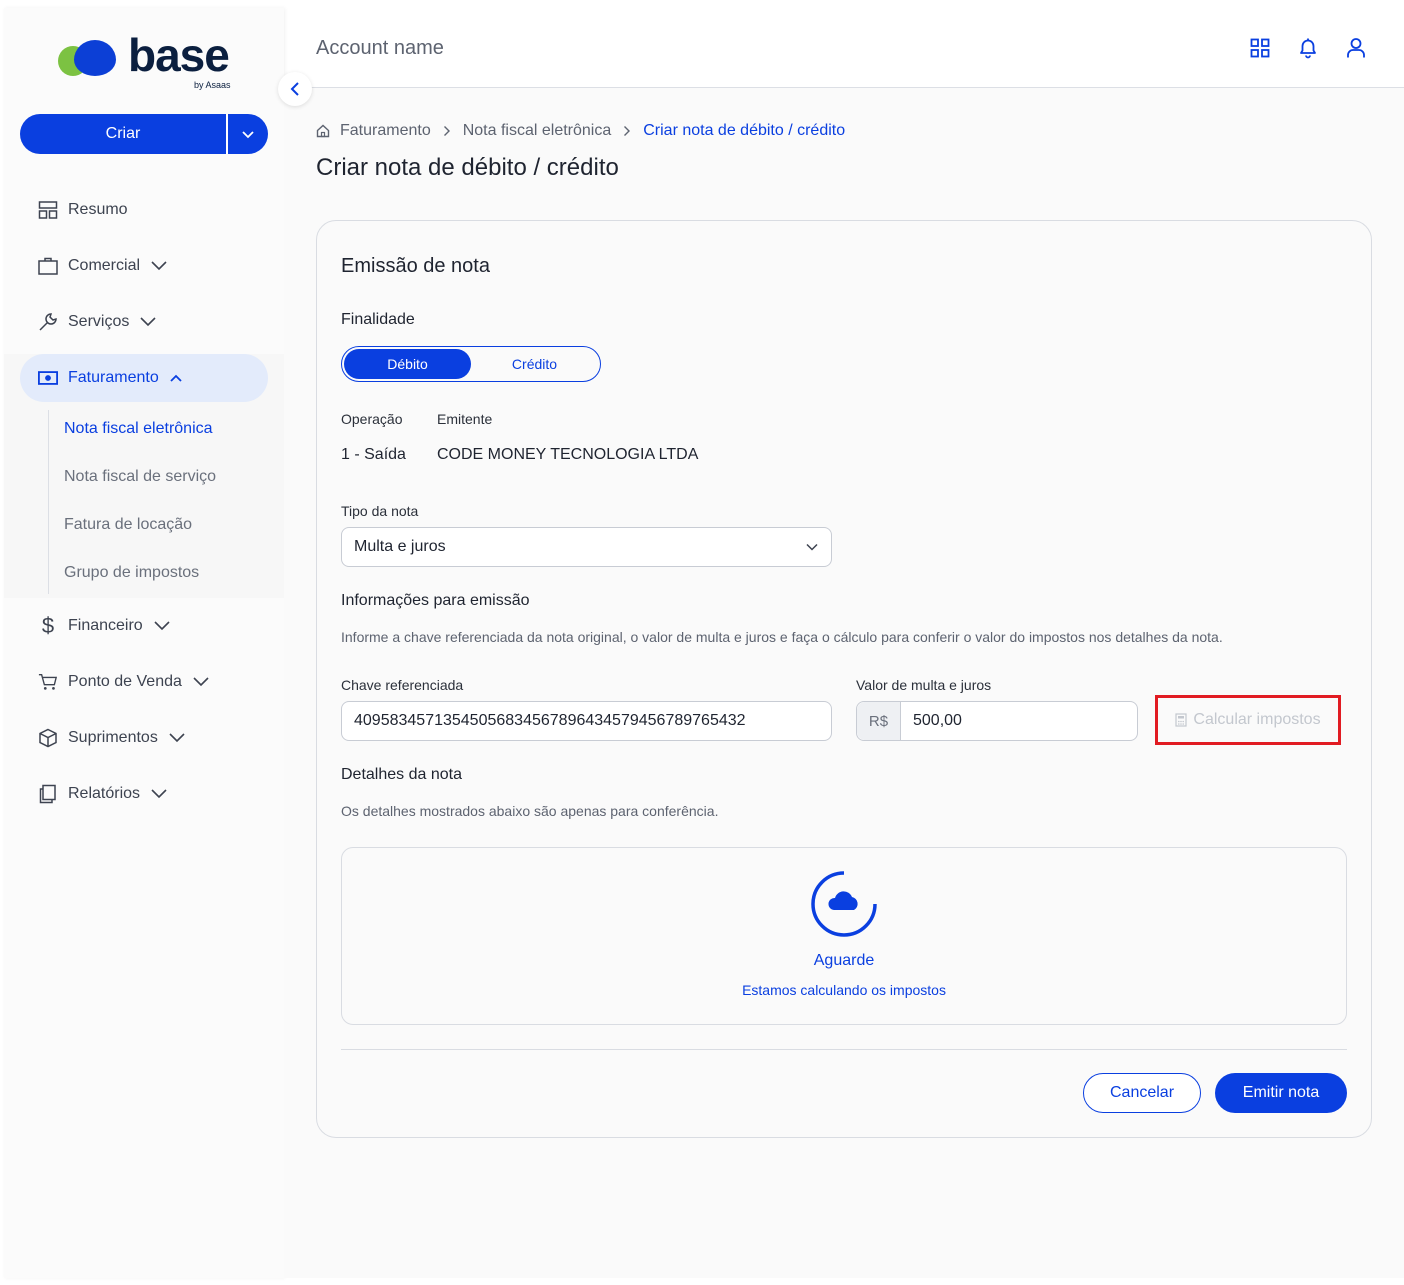  Describe the element at coordinates (48, 794) in the screenshot. I see `documents-icon` at that location.